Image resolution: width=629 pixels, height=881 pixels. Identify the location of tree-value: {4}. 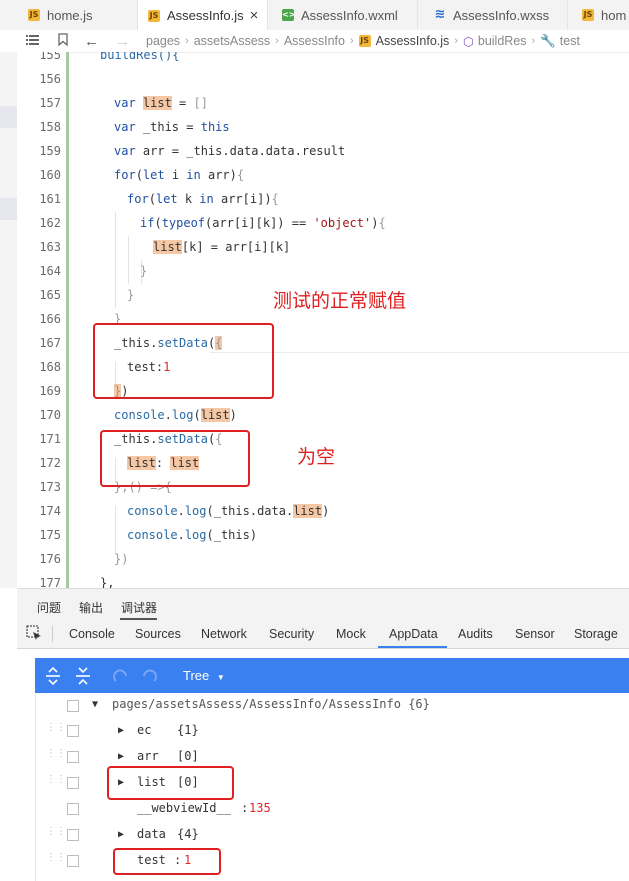
(188, 834).